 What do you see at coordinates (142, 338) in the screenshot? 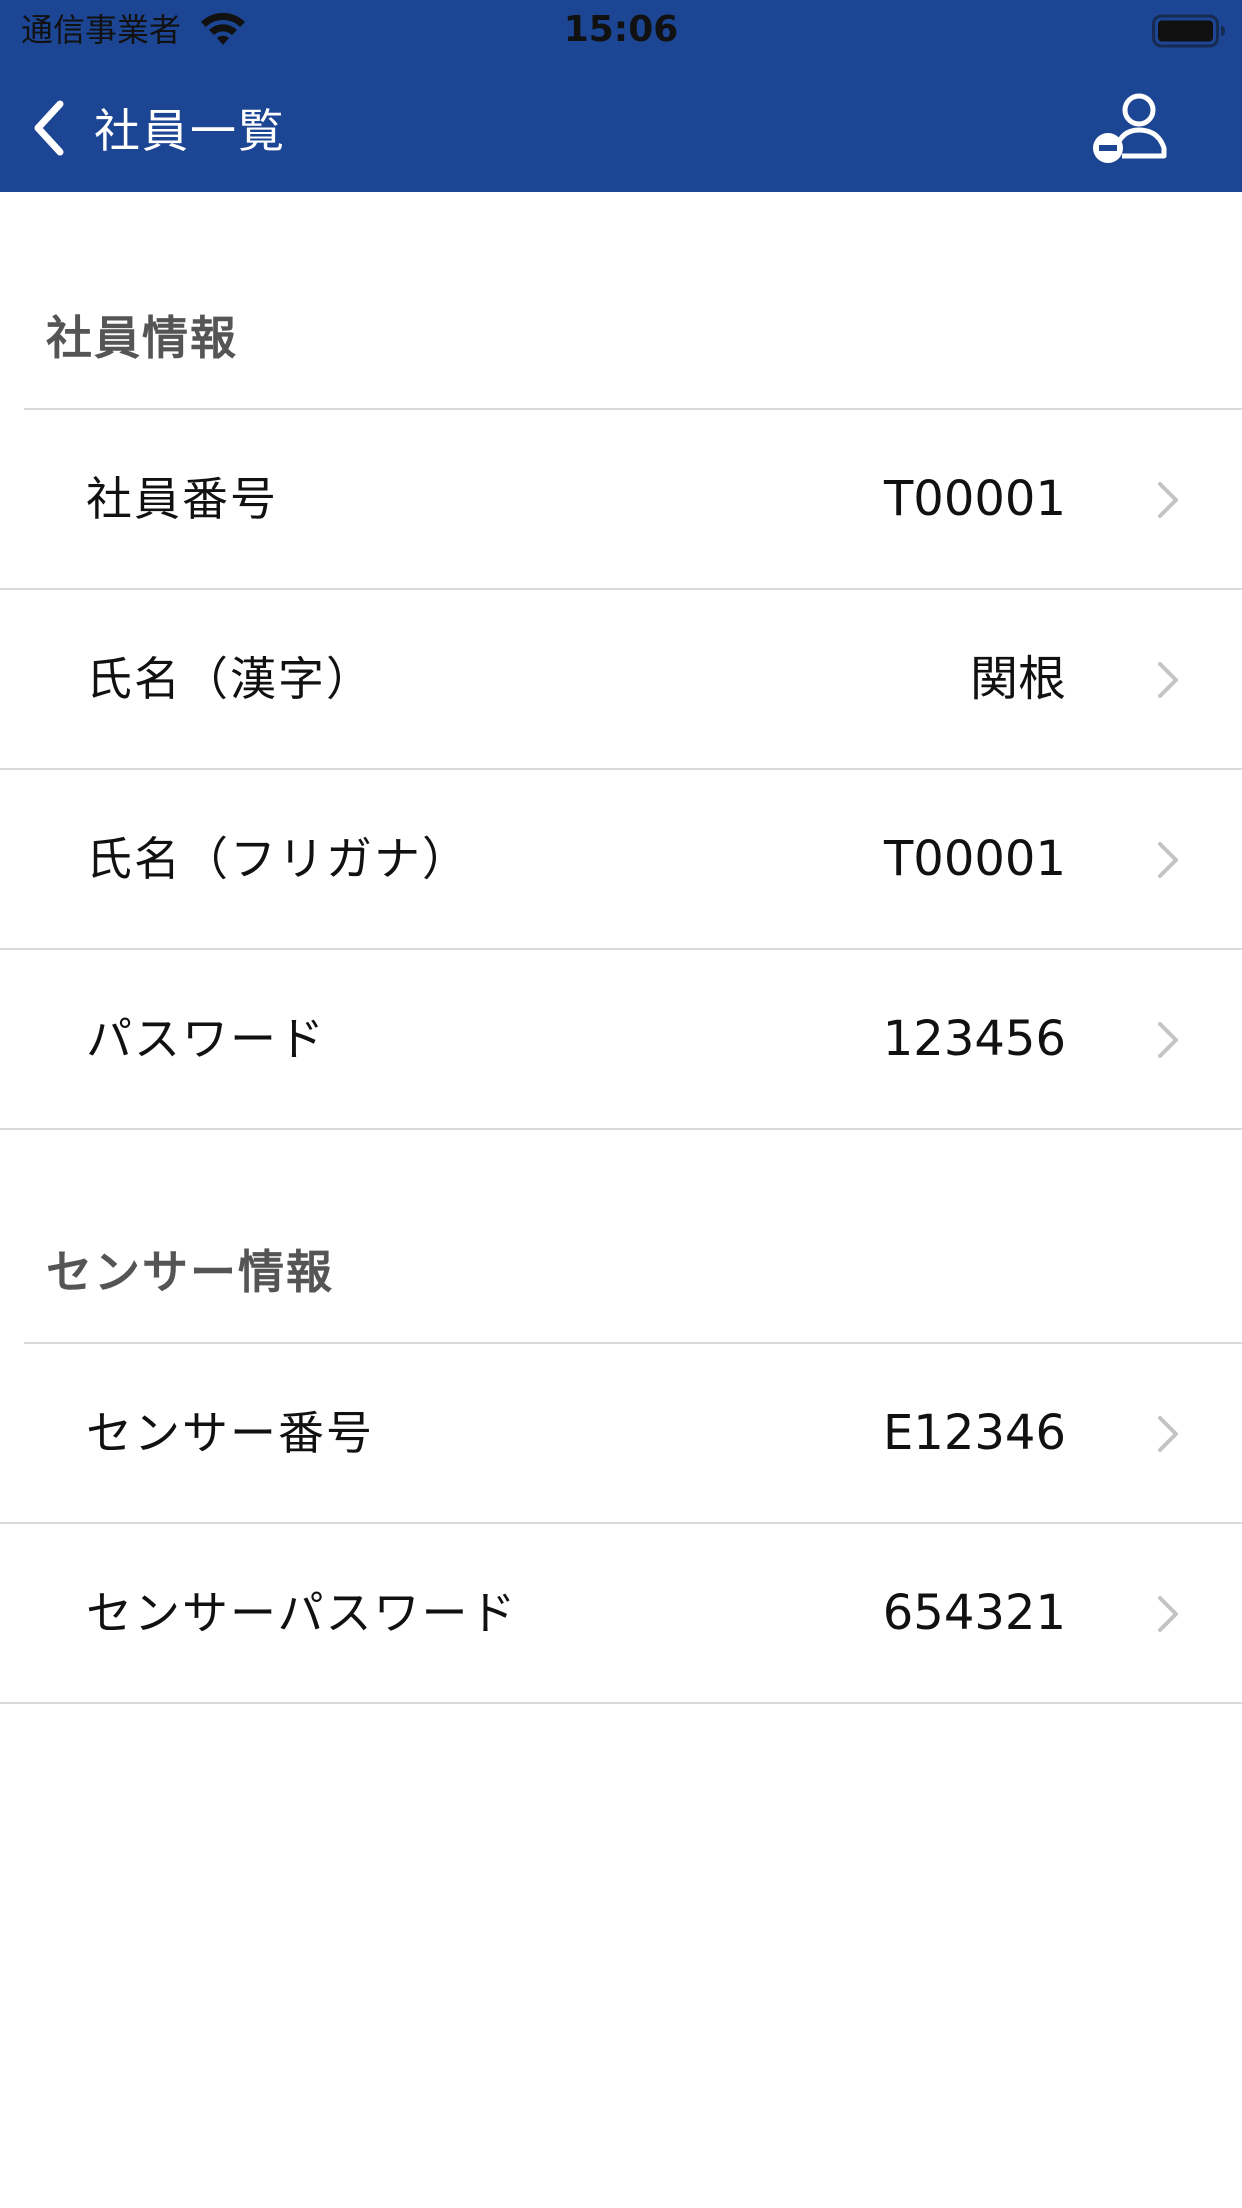
I see `section-title-employee-info: 社員情報` at bounding box center [142, 338].